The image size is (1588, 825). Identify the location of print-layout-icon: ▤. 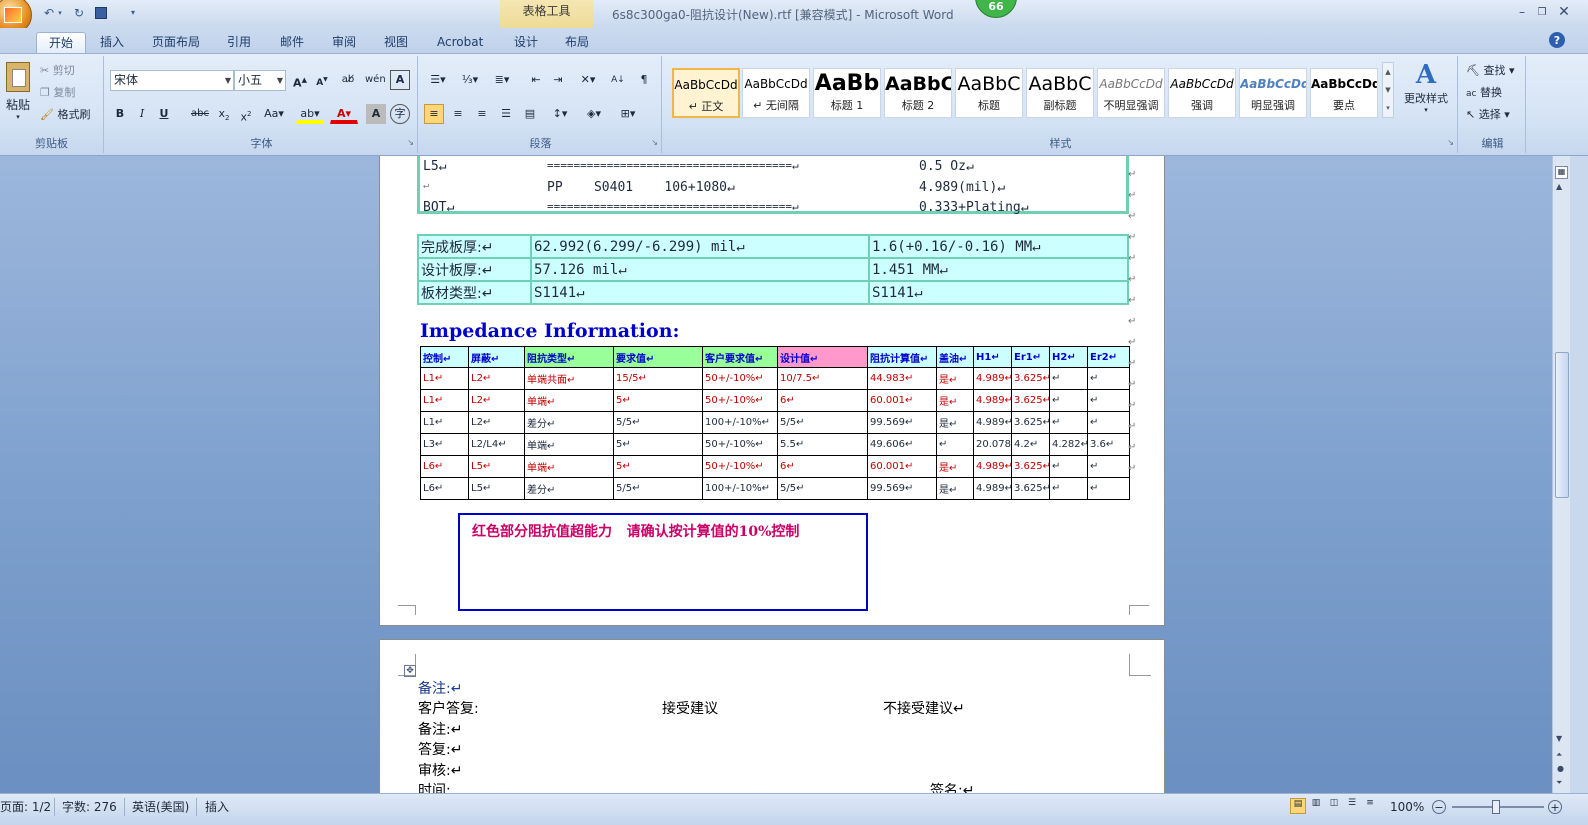
(1298, 806).